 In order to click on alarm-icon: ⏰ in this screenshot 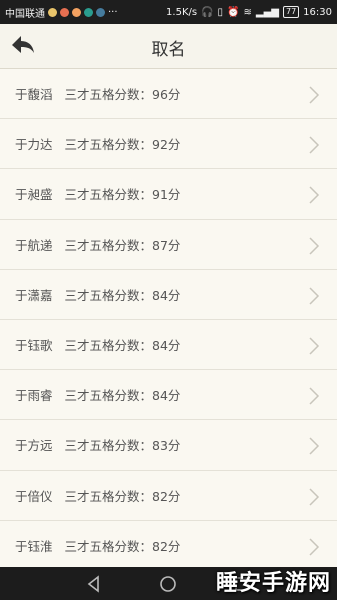, I will do `click(233, 12)`.